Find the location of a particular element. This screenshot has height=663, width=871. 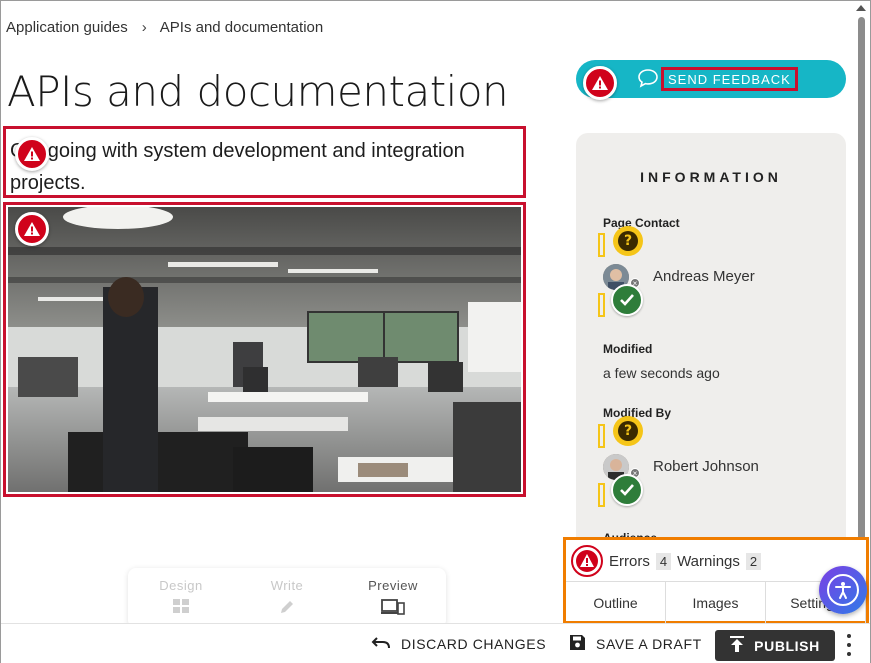

grid-icon is located at coordinates (181, 607).